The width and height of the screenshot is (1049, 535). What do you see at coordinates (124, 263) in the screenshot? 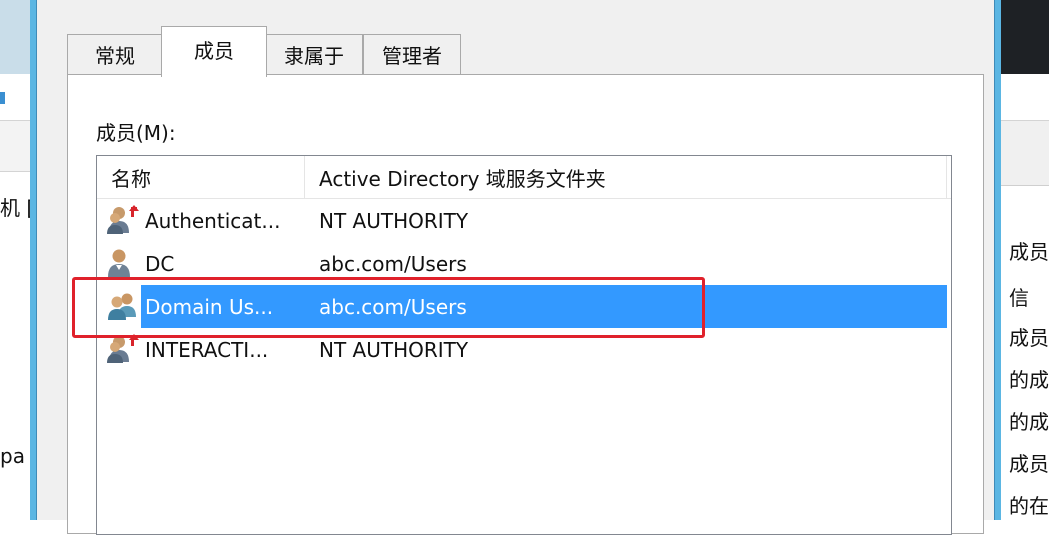
I see `user-icon` at bounding box center [124, 263].